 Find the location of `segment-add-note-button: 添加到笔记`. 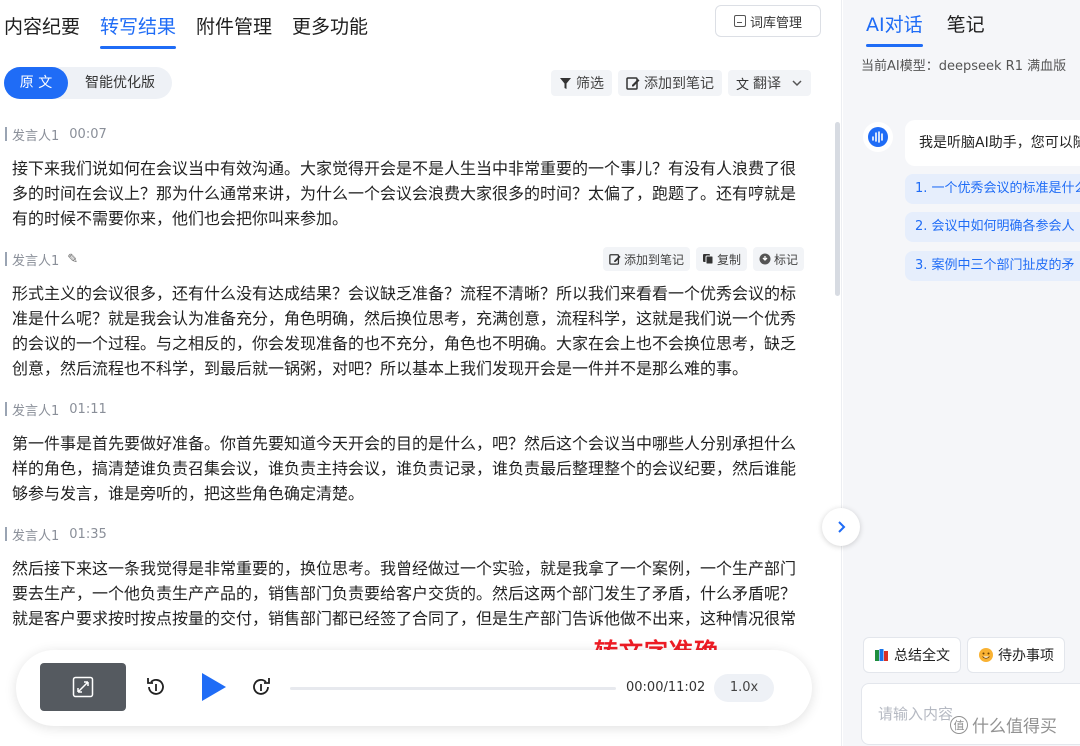

segment-add-note-button: 添加到笔记 is located at coordinates (646, 259).